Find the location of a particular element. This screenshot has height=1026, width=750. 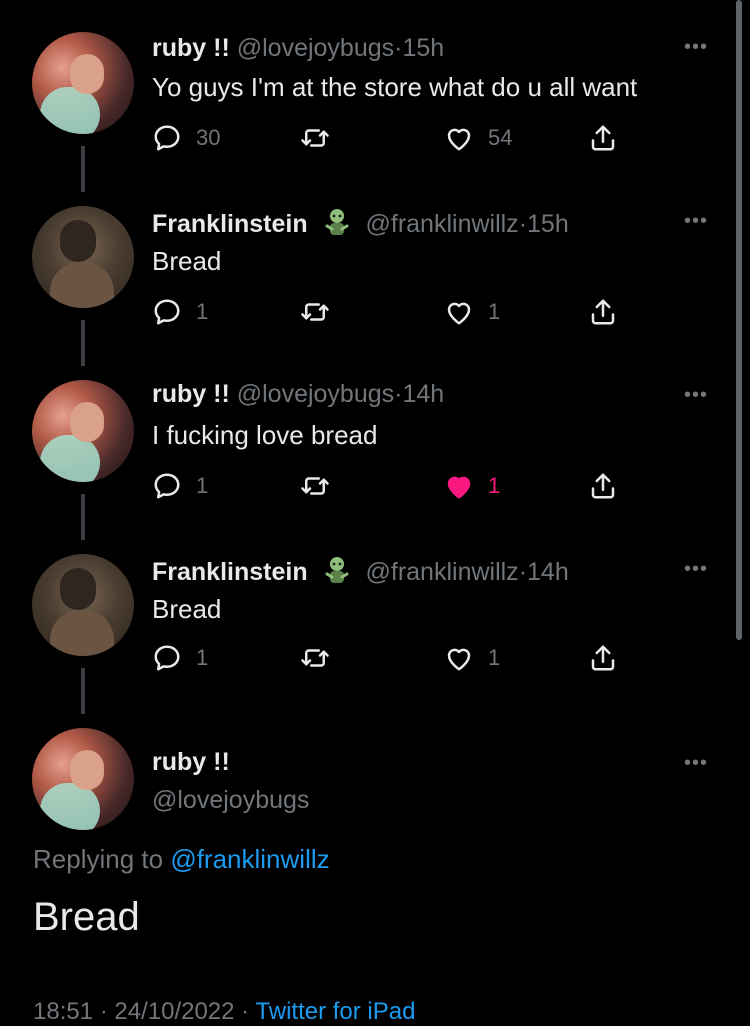

tweet-header: ruby !! @lovejoybugs·15h is located at coordinates (298, 48).